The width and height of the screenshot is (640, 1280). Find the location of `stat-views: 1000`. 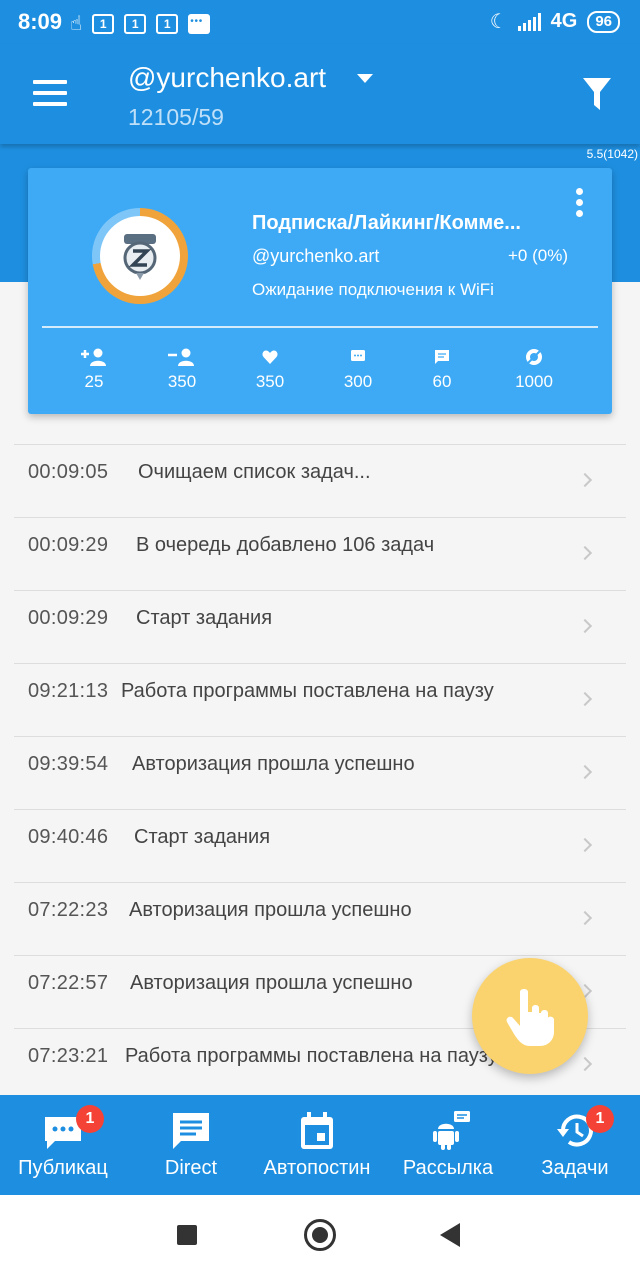

stat-views: 1000 is located at coordinates (534, 369).